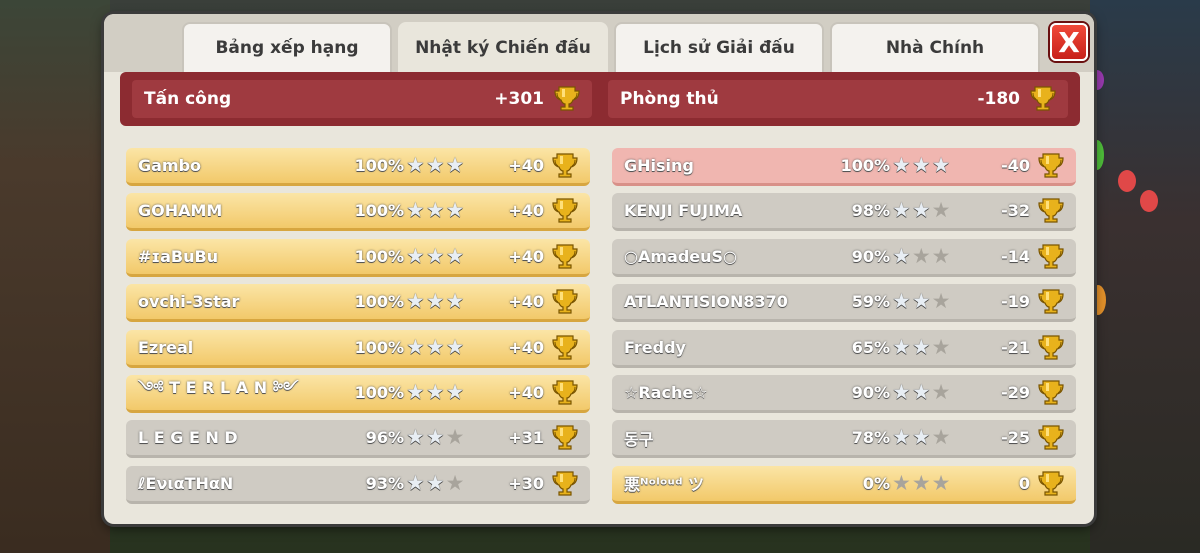 Image resolution: width=1200 pixels, height=553 pixels. I want to click on trophy-change: +30, so click(526, 483).